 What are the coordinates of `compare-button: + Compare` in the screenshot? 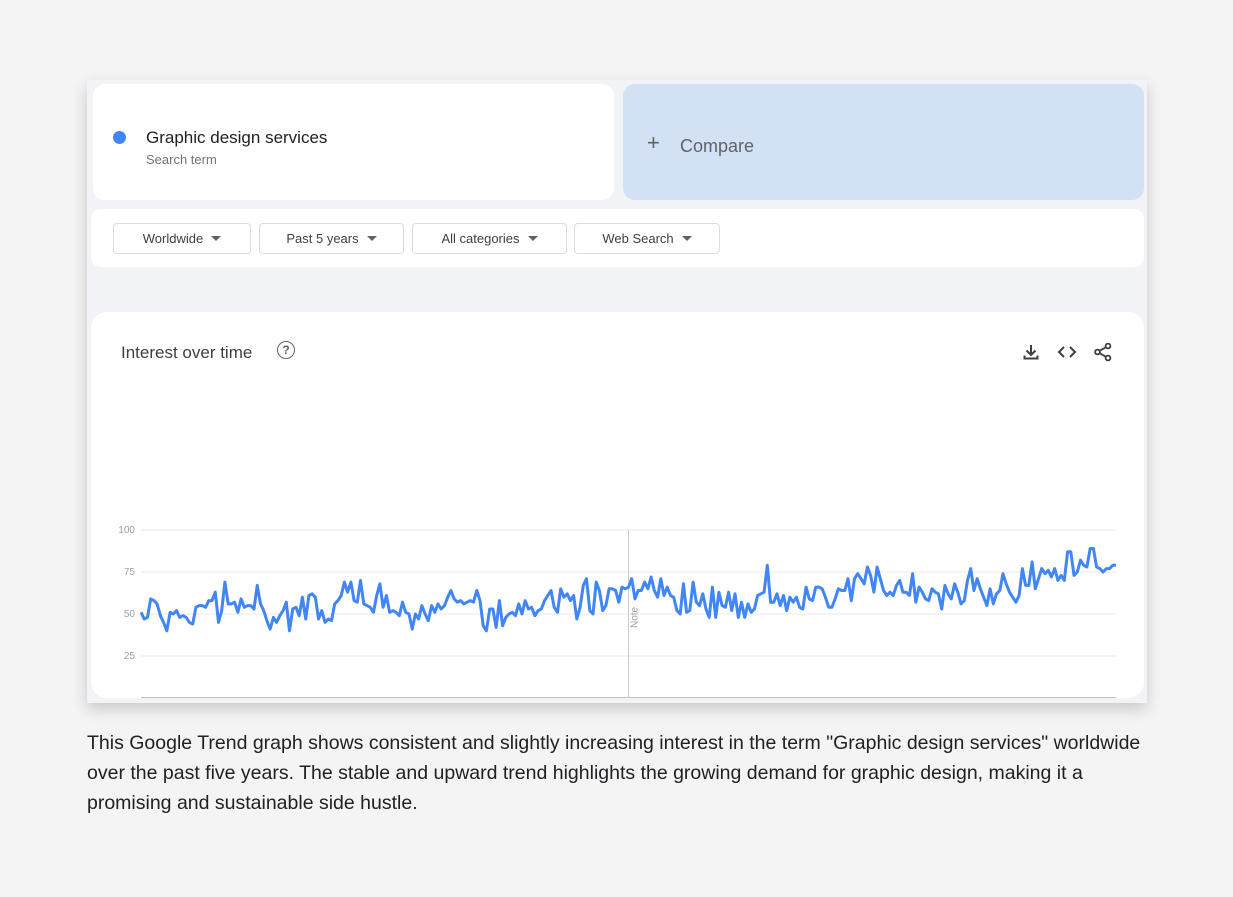 It's located at (883, 142).